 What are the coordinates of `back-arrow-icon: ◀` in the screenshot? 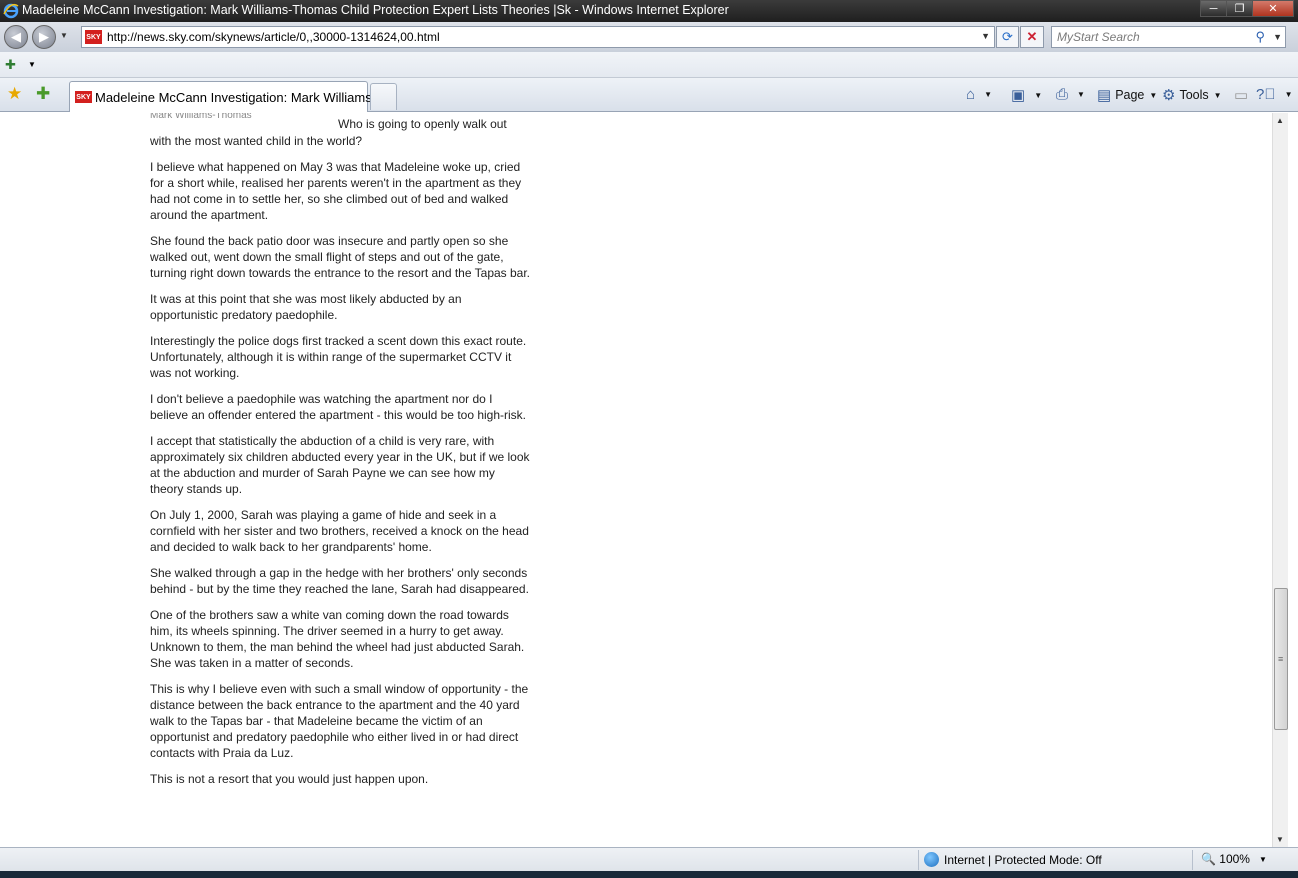 It's located at (16, 36).